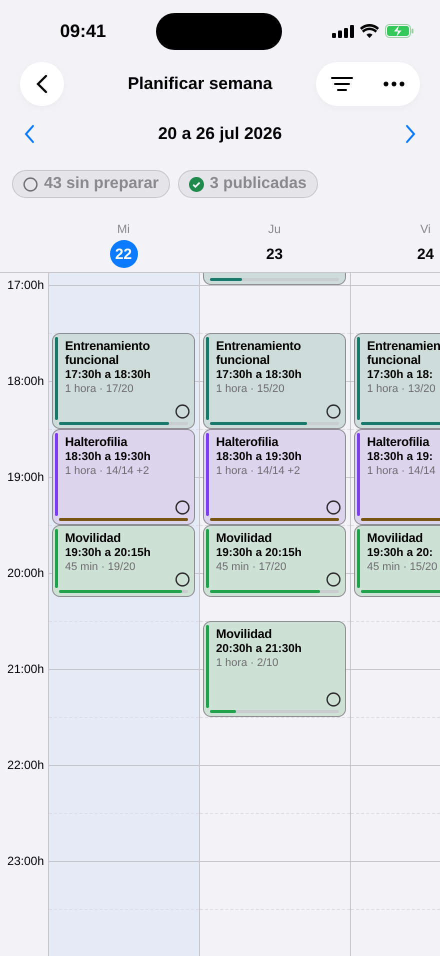 This screenshot has height=956, width=440. Describe the element at coordinates (258, 184) in the screenshot. I see `chip-label: 3 publicadas` at that location.